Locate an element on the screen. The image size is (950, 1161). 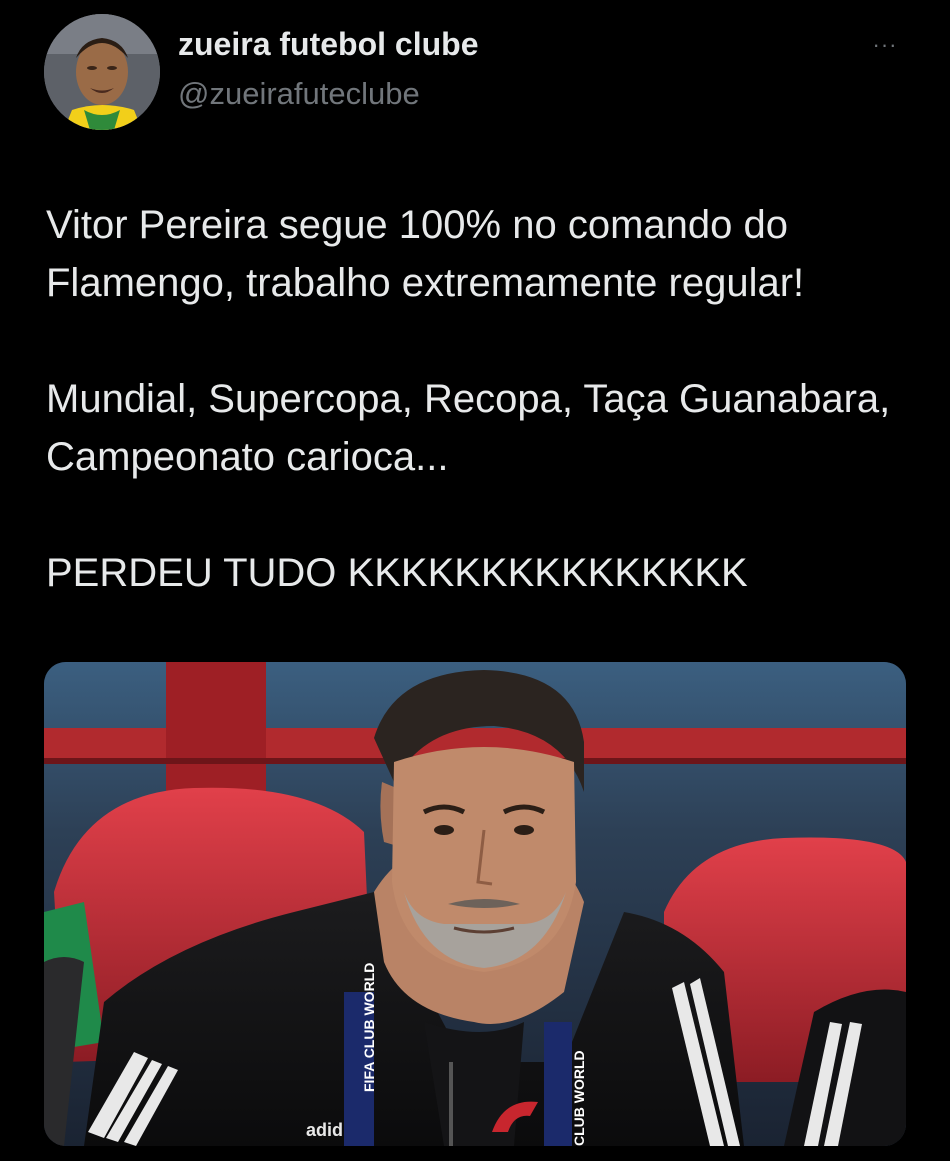
more-options-button: ··· is located at coordinates (885, 45).